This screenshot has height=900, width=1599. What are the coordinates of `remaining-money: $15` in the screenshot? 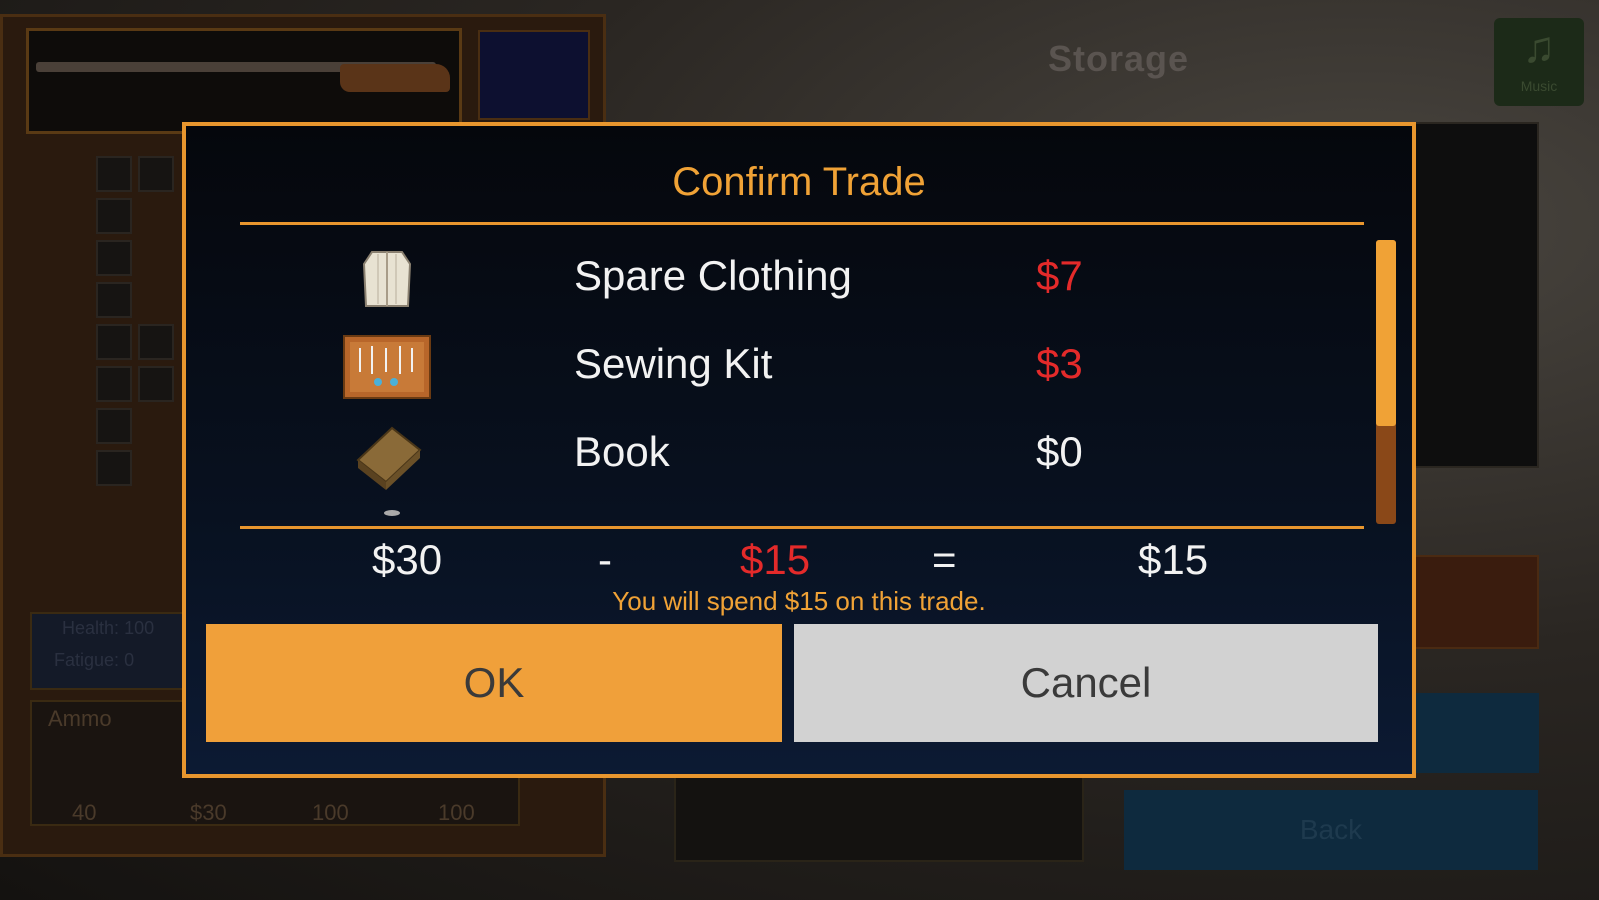 It's located at (1173, 559).